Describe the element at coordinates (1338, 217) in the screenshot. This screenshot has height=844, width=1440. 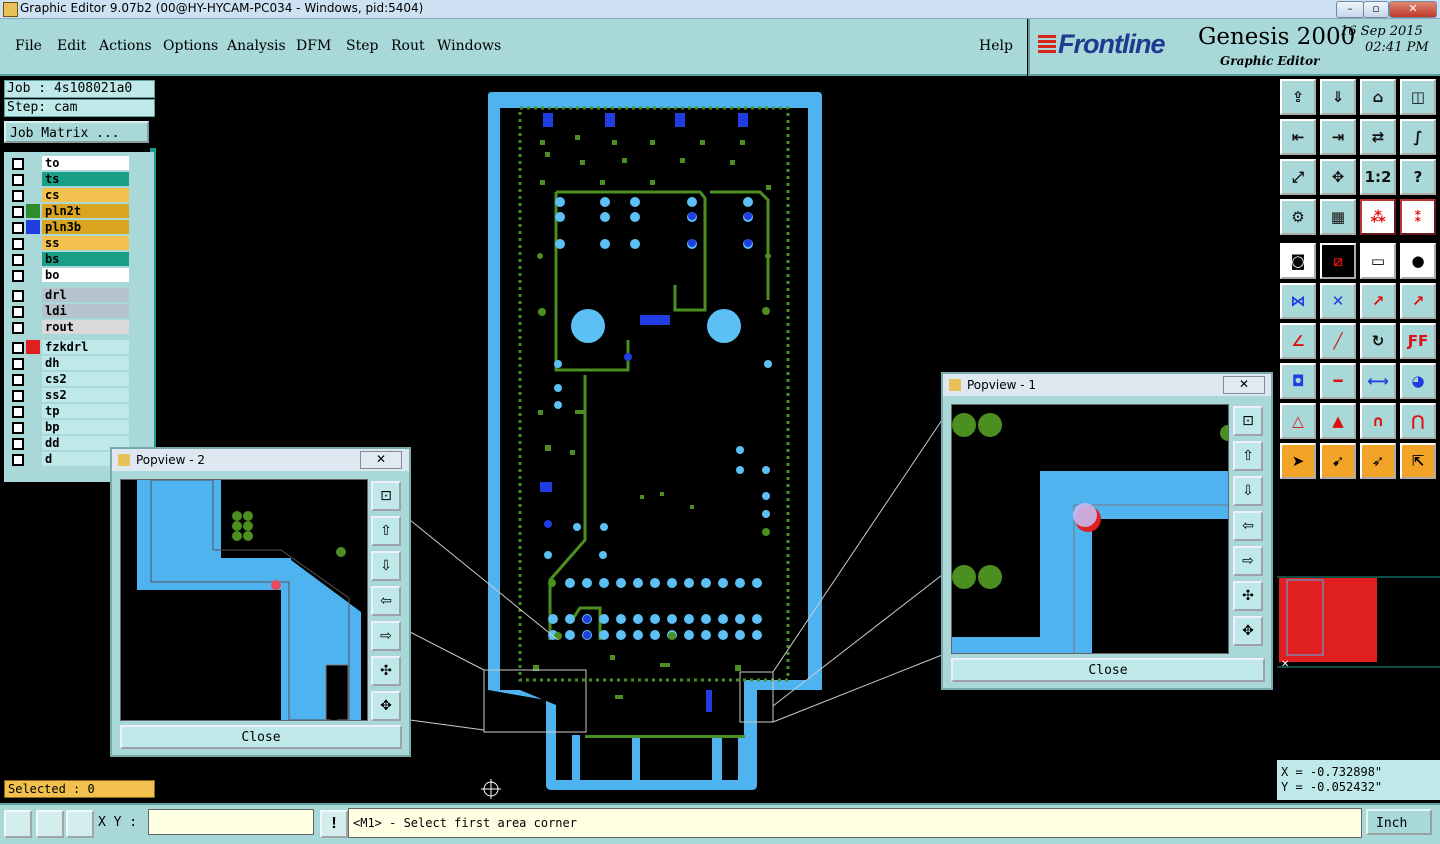
I see `grid-icon: ▦` at that location.